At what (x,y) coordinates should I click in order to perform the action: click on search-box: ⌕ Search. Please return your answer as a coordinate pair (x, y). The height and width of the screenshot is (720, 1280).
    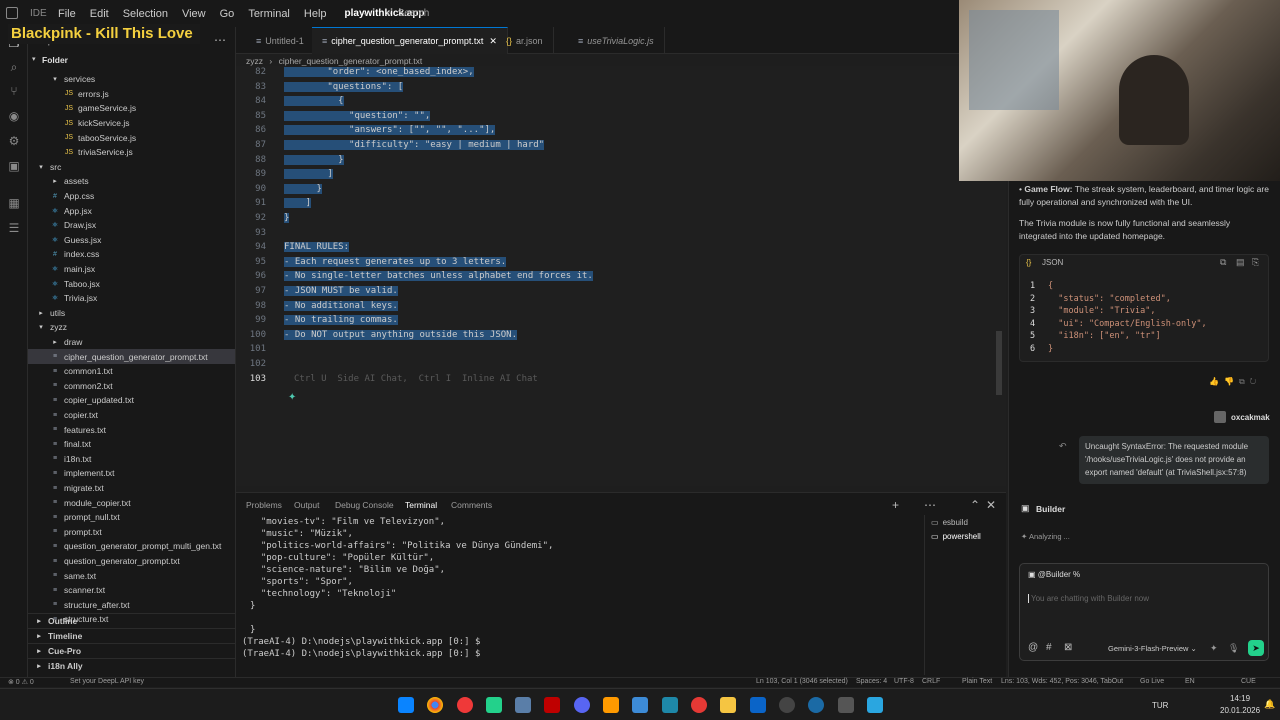
    Looking at the image, I should click on (461, 13).